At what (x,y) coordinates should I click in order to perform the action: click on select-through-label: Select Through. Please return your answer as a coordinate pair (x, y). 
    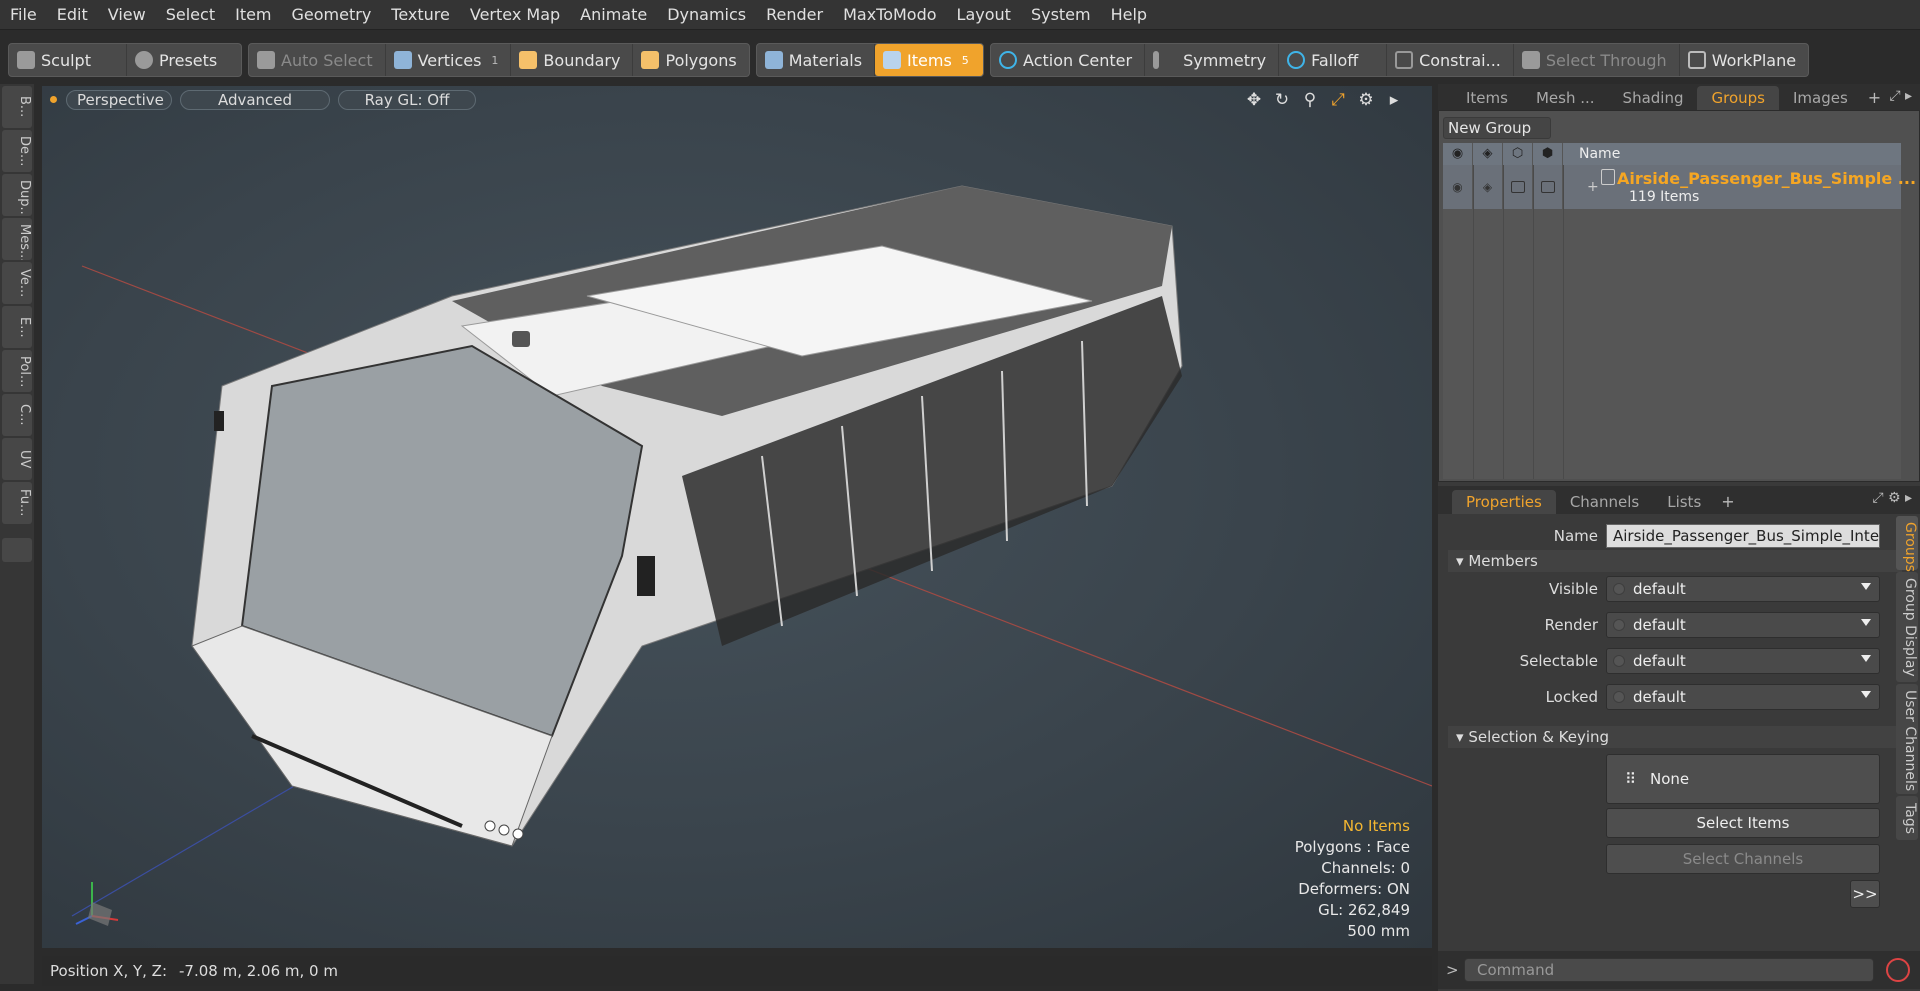
    Looking at the image, I should click on (1606, 60).